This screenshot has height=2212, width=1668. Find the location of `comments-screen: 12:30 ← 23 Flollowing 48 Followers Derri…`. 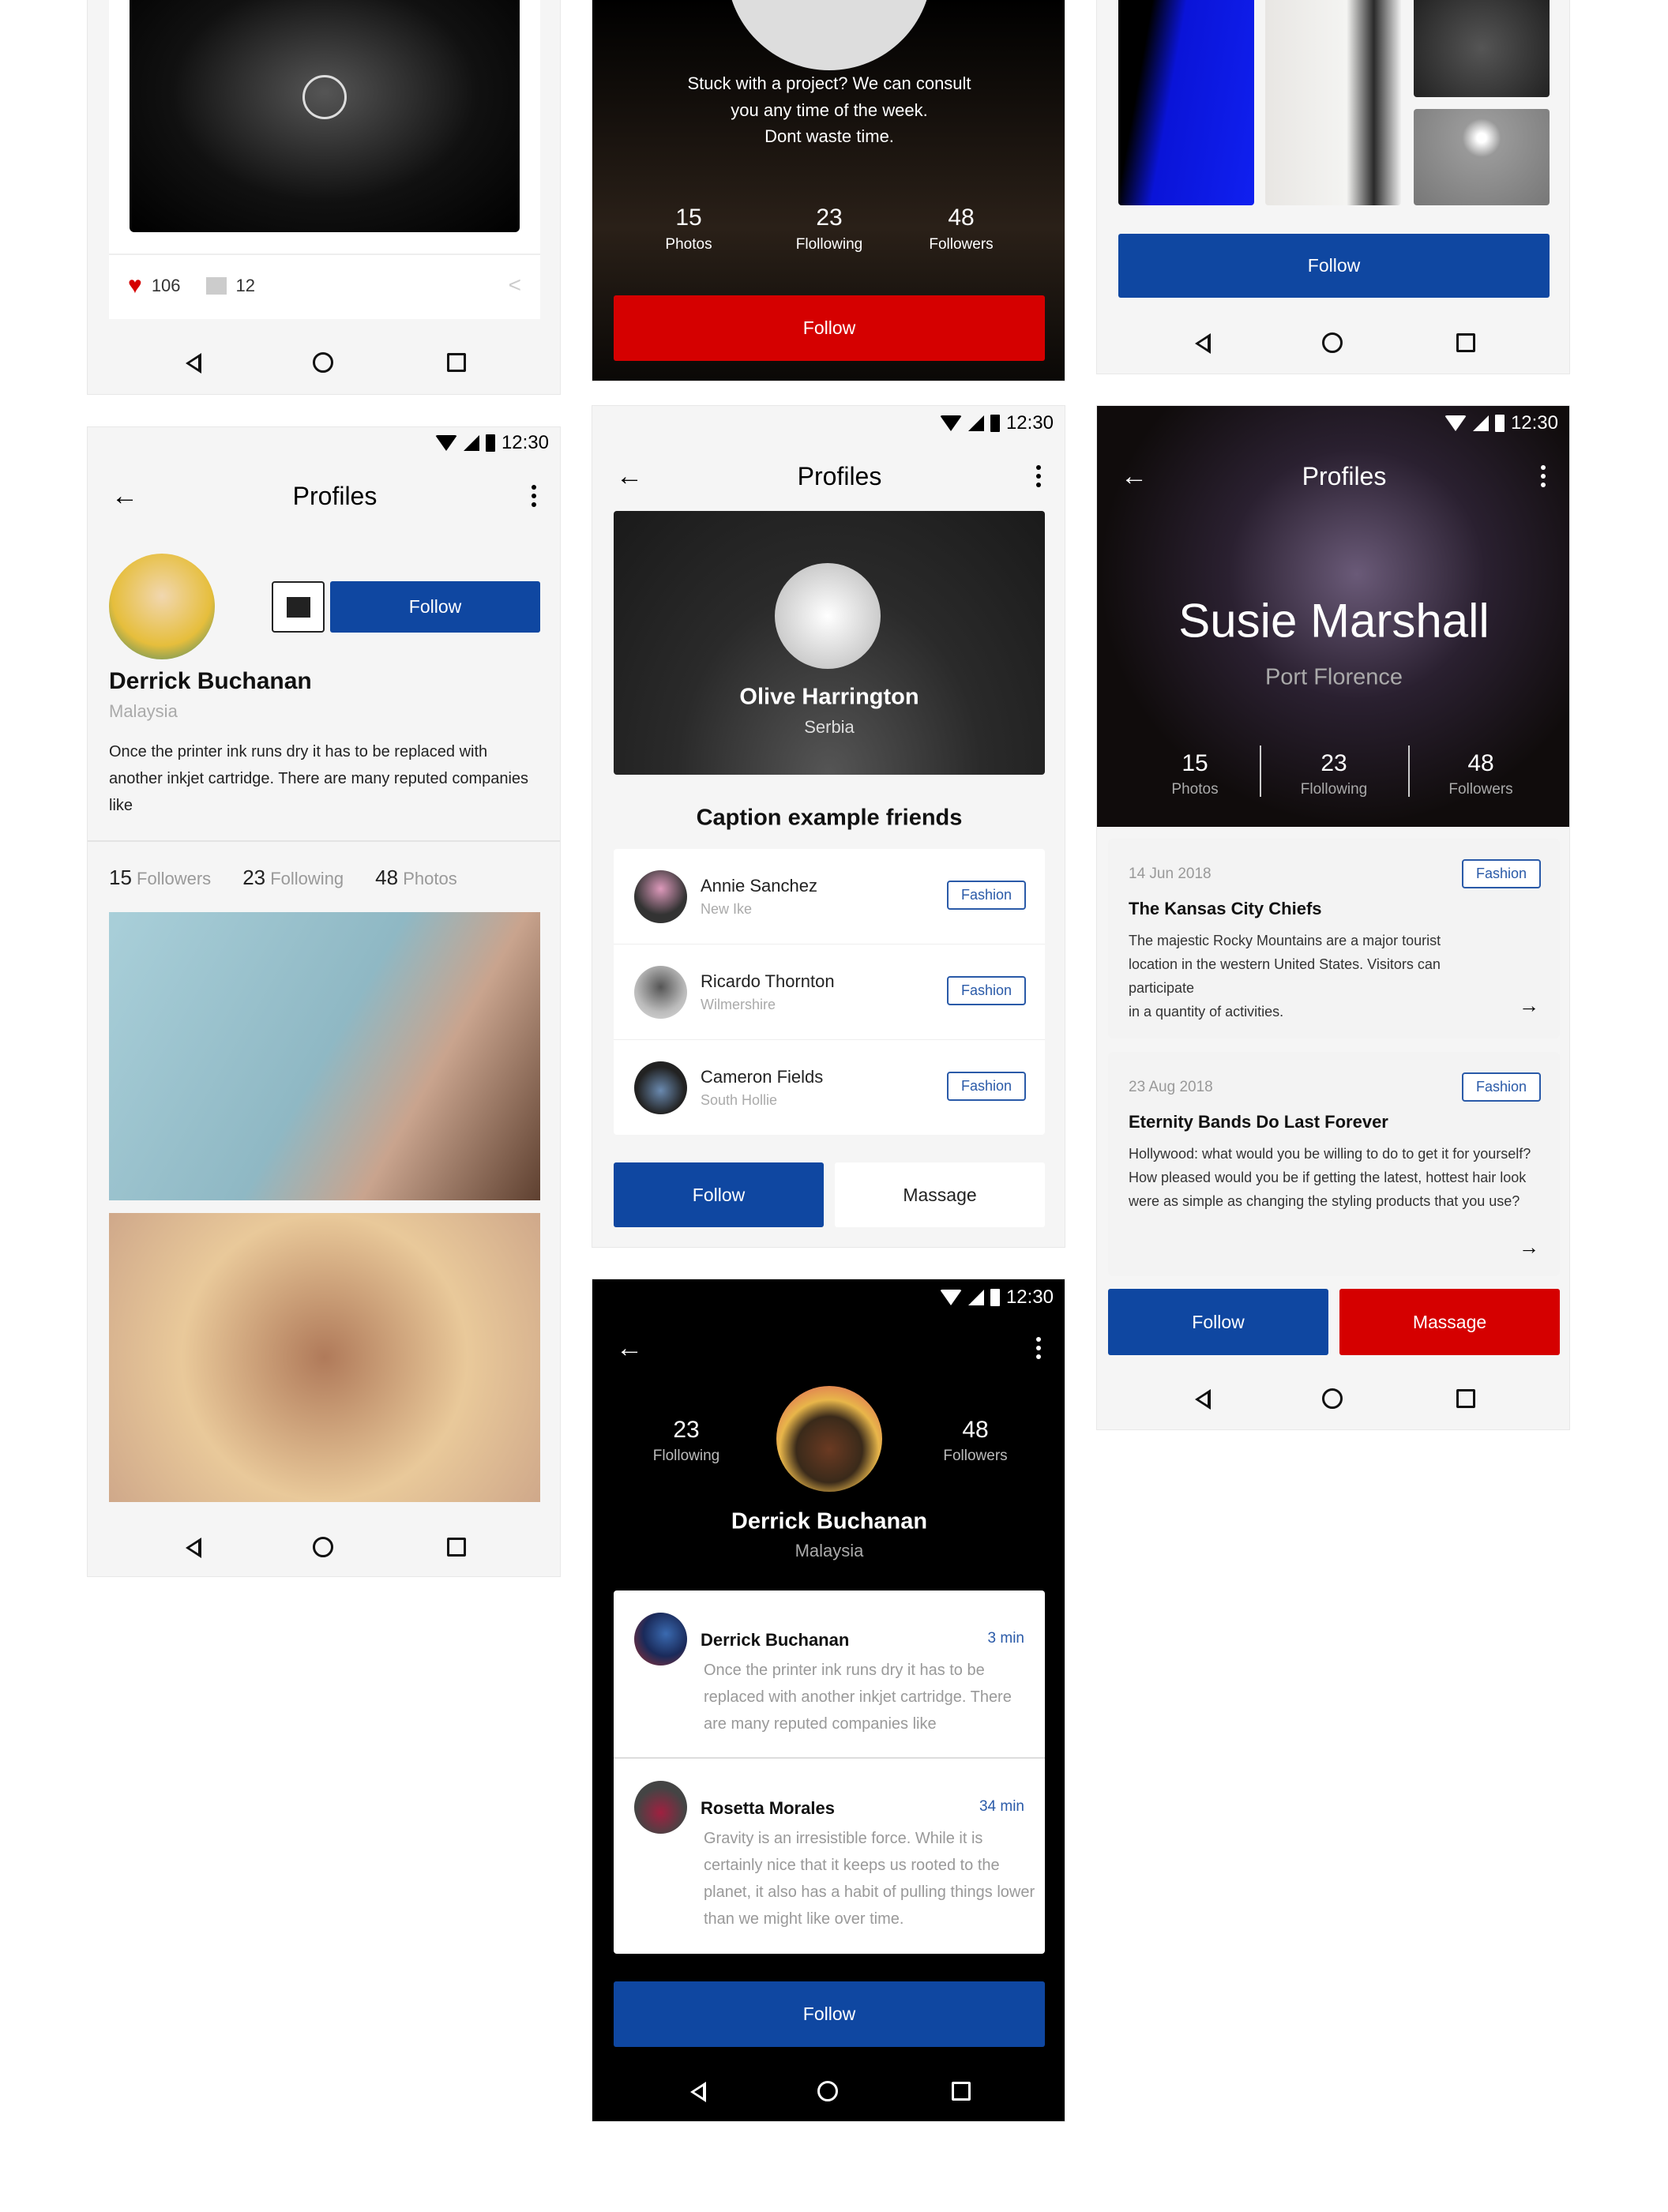

comments-screen: 12:30 ← 23 Flollowing 48 Followers Derri… is located at coordinates (828, 1700).